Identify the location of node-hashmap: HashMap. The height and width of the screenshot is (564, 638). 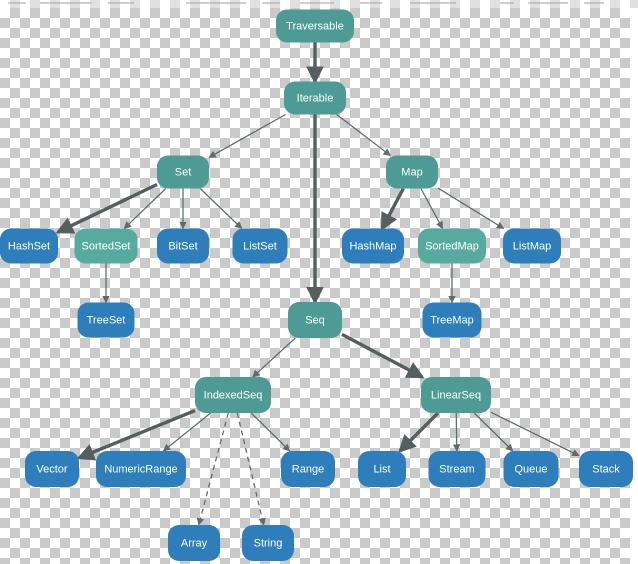
(373, 246).